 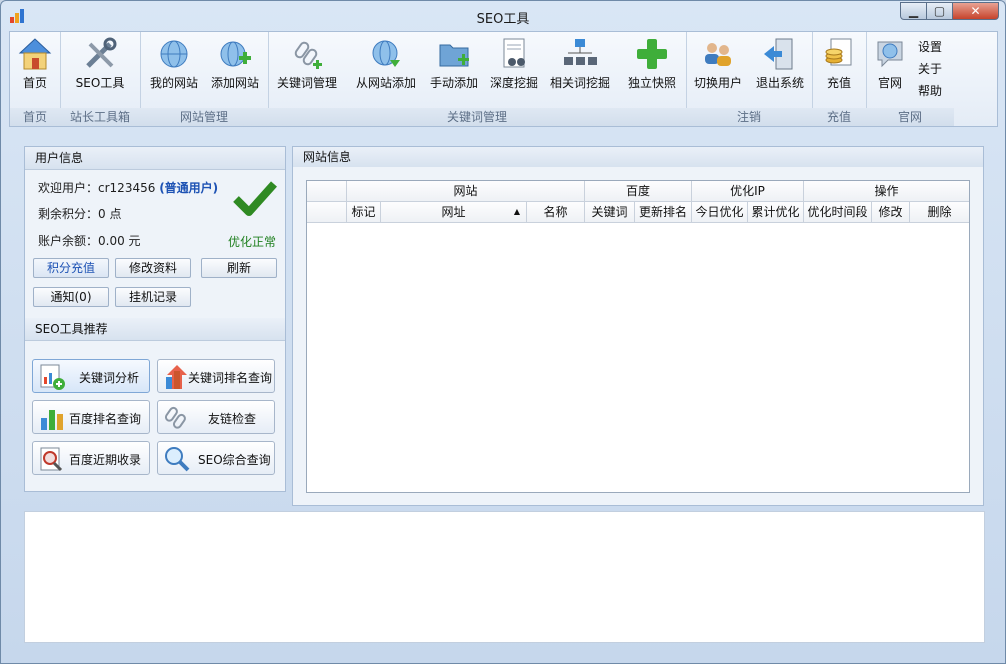 I want to click on magnifier-chart-icon, so click(x=52, y=459).